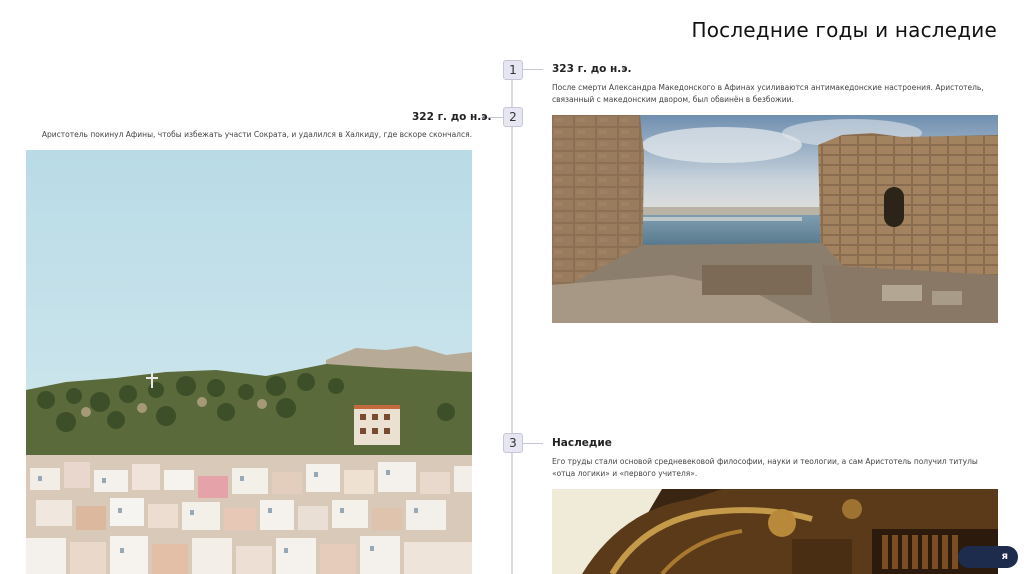  Describe the element at coordinates (582, 443) in the screenshot. I see `entry-3-title: Наследие` at that location.